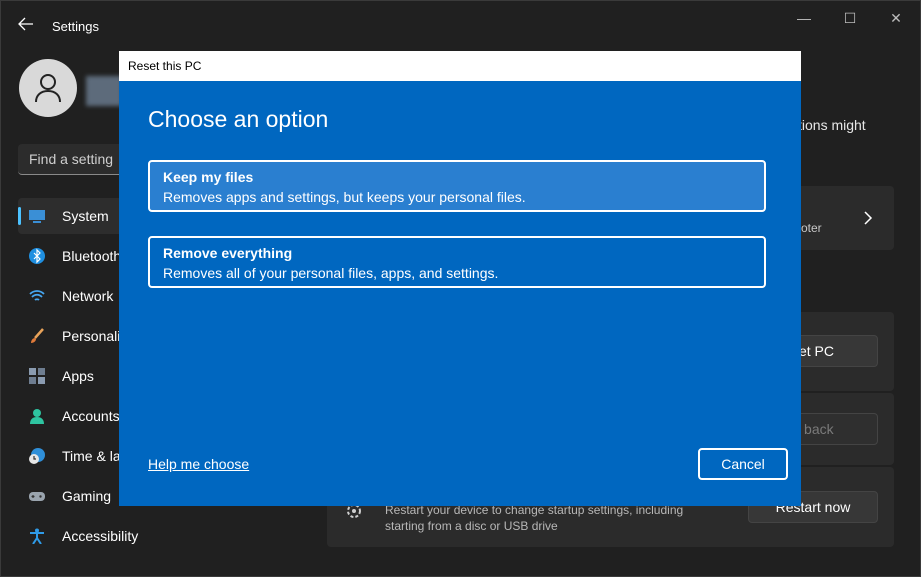 This screenshot has height=577, width=921. I want to click on dialog-heading: Choose an option, so click(238, 119).